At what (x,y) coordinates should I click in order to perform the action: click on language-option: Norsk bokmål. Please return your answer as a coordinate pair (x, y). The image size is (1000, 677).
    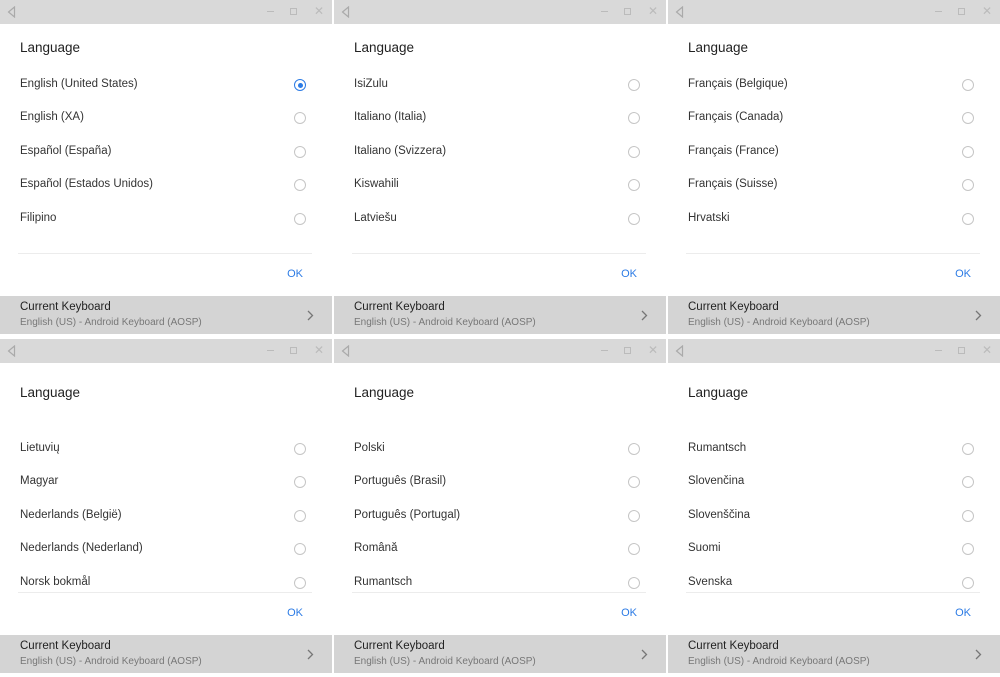
    Looking at the image, I should click on (166, 583).